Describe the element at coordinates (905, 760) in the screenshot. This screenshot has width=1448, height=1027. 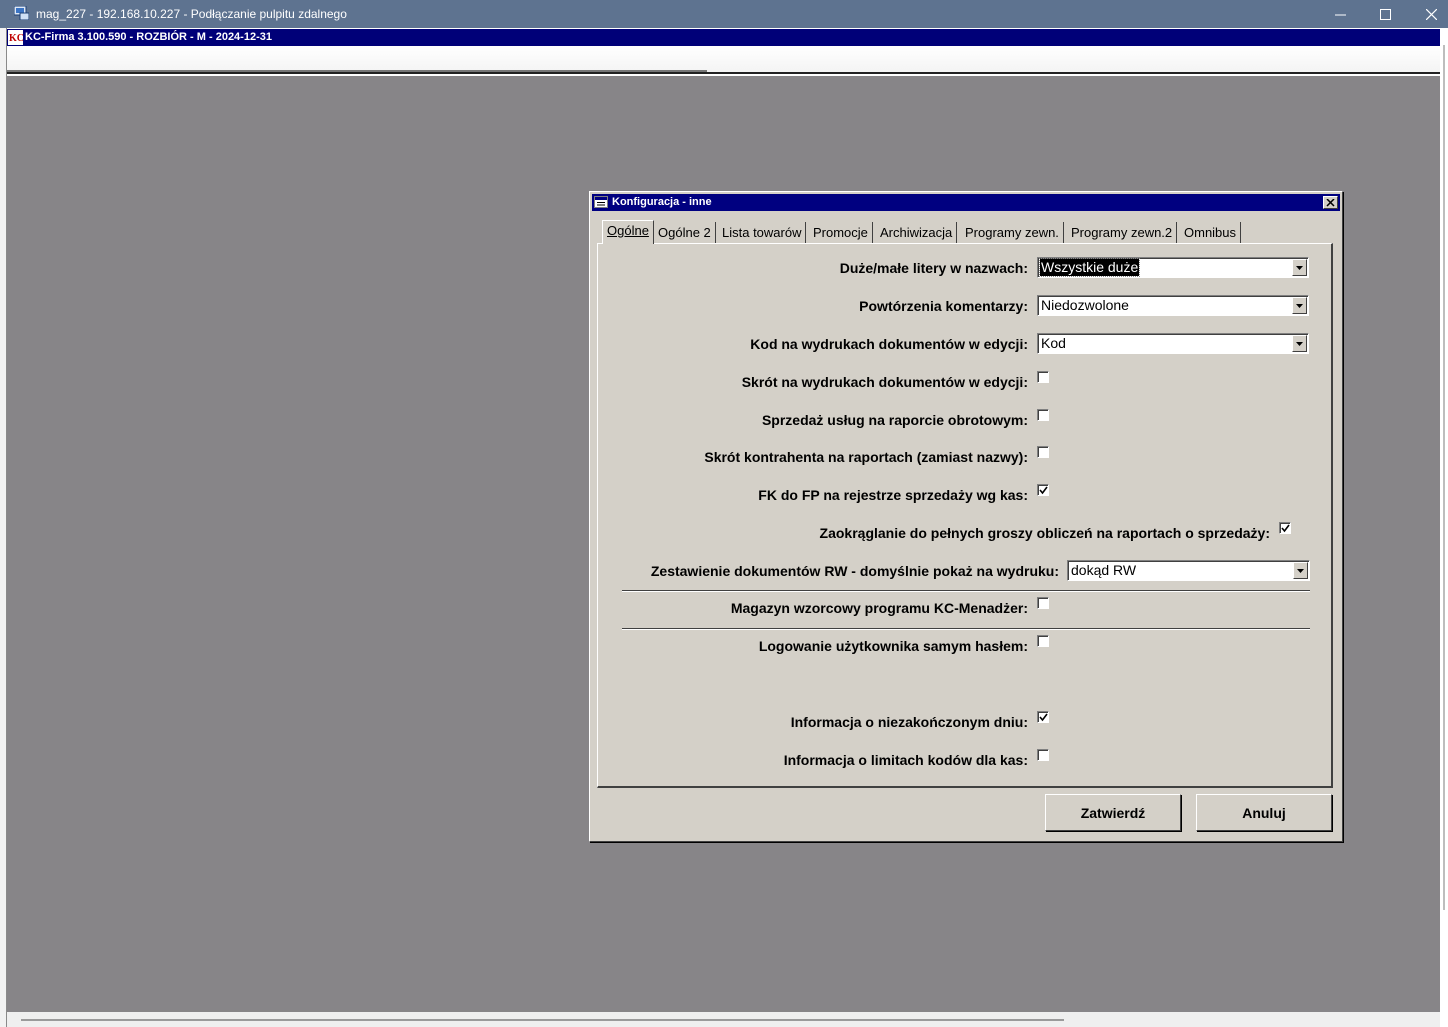
I see `code-limits-label: Informacja o limitach kodów dla kas:` at that location.